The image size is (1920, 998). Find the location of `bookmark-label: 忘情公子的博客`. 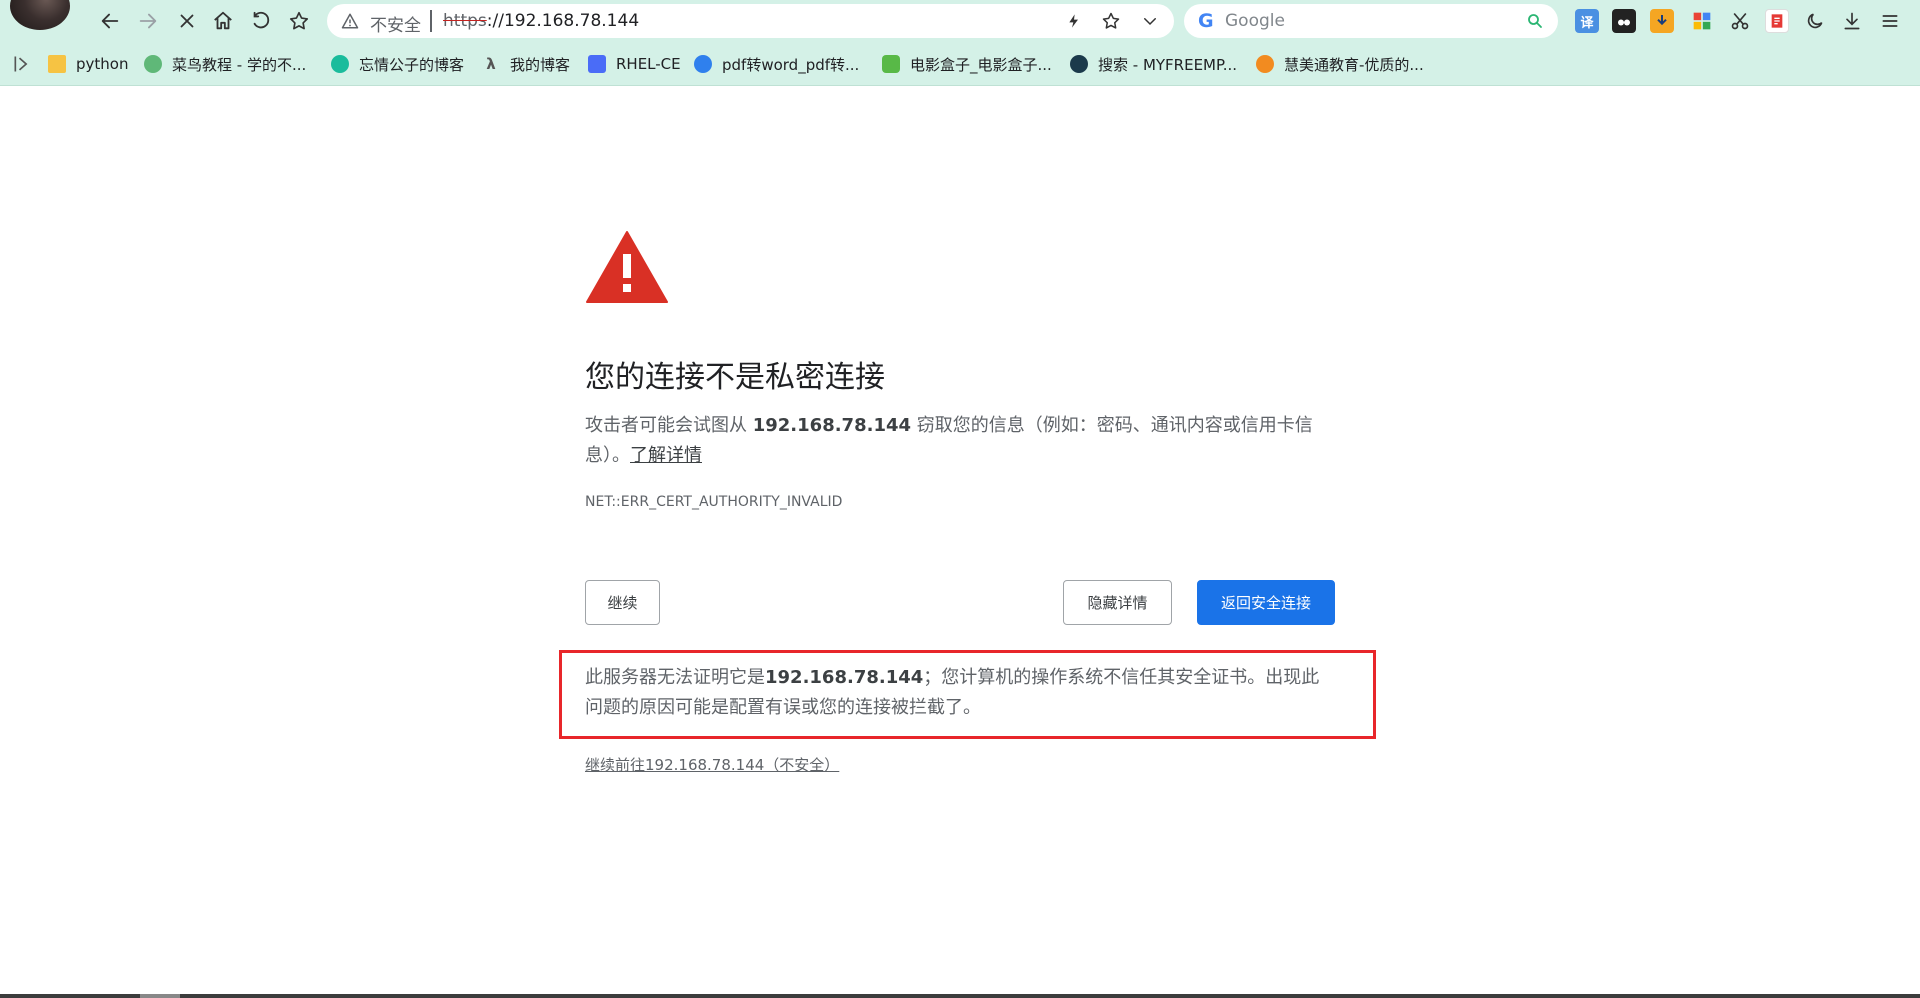

bookmark-label: 忘情公子的博客 is located at coordinates (412, 64).